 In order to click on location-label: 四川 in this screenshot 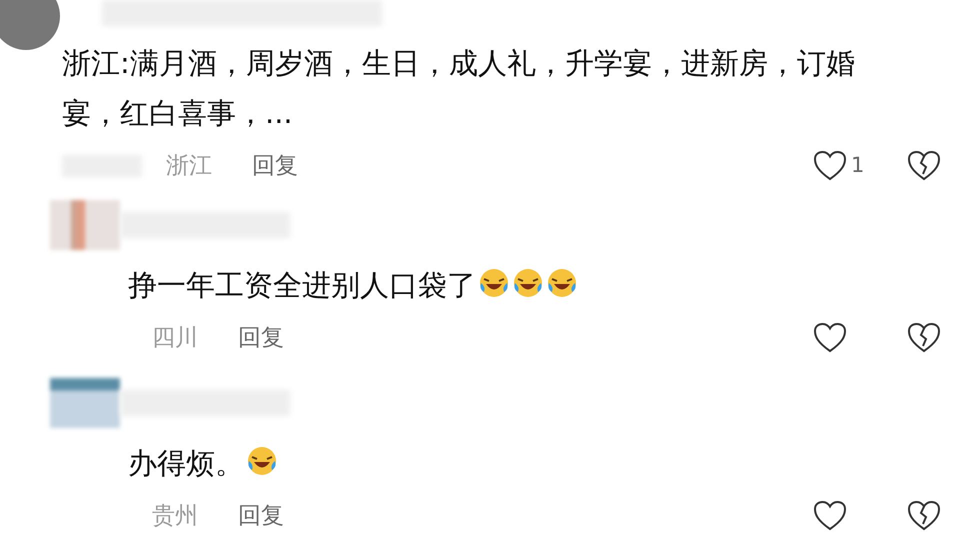, I will do `click(175, 338)`.